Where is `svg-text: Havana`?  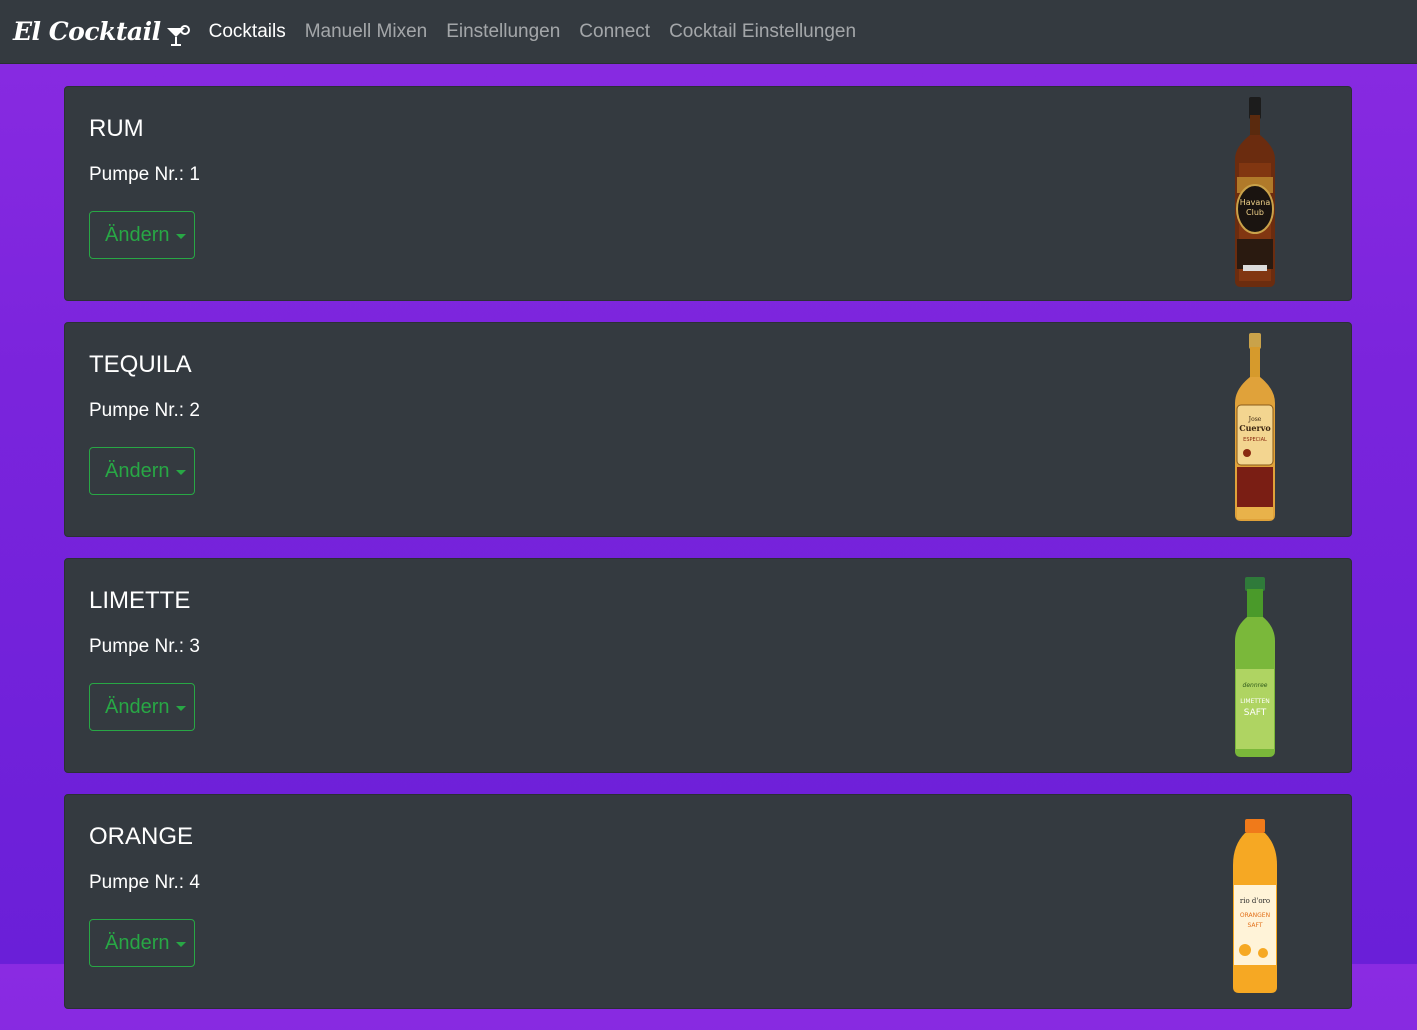
svg-text: Havana is located at coordinates (1255, 202).